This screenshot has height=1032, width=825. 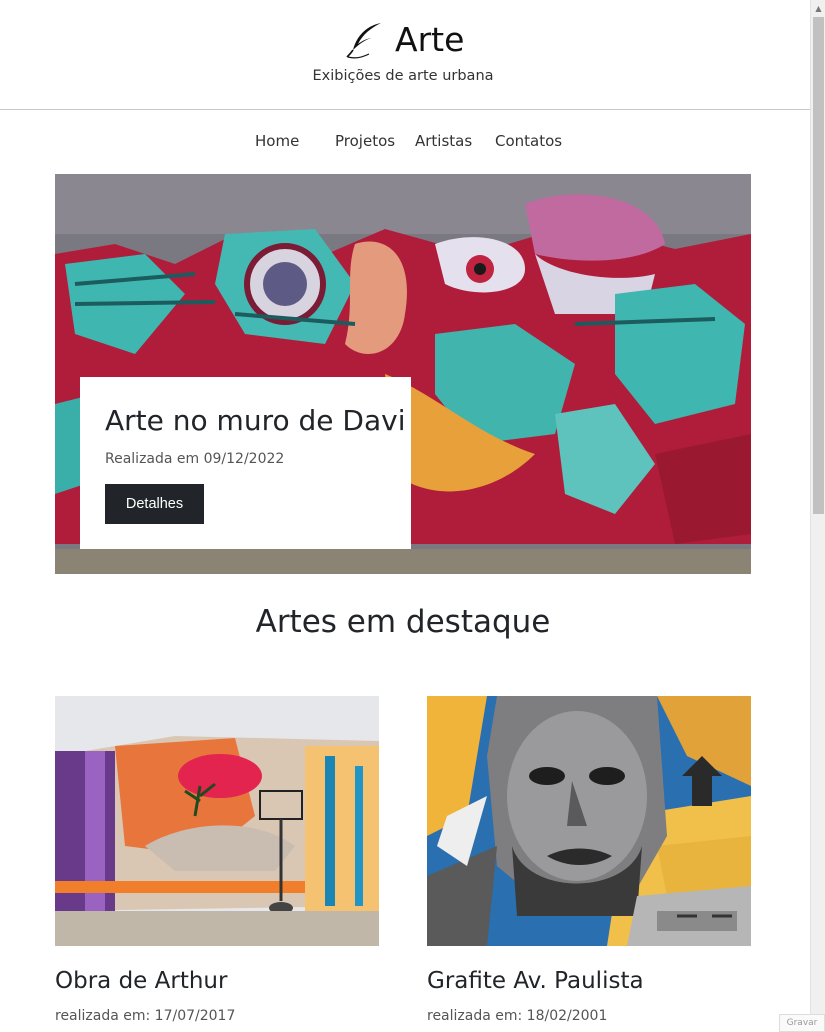 What do you see at coordinates (589, 981) in the screenshot?
I see `card-title: Grafite Av. Paulista` at bounding box center [589, 981].